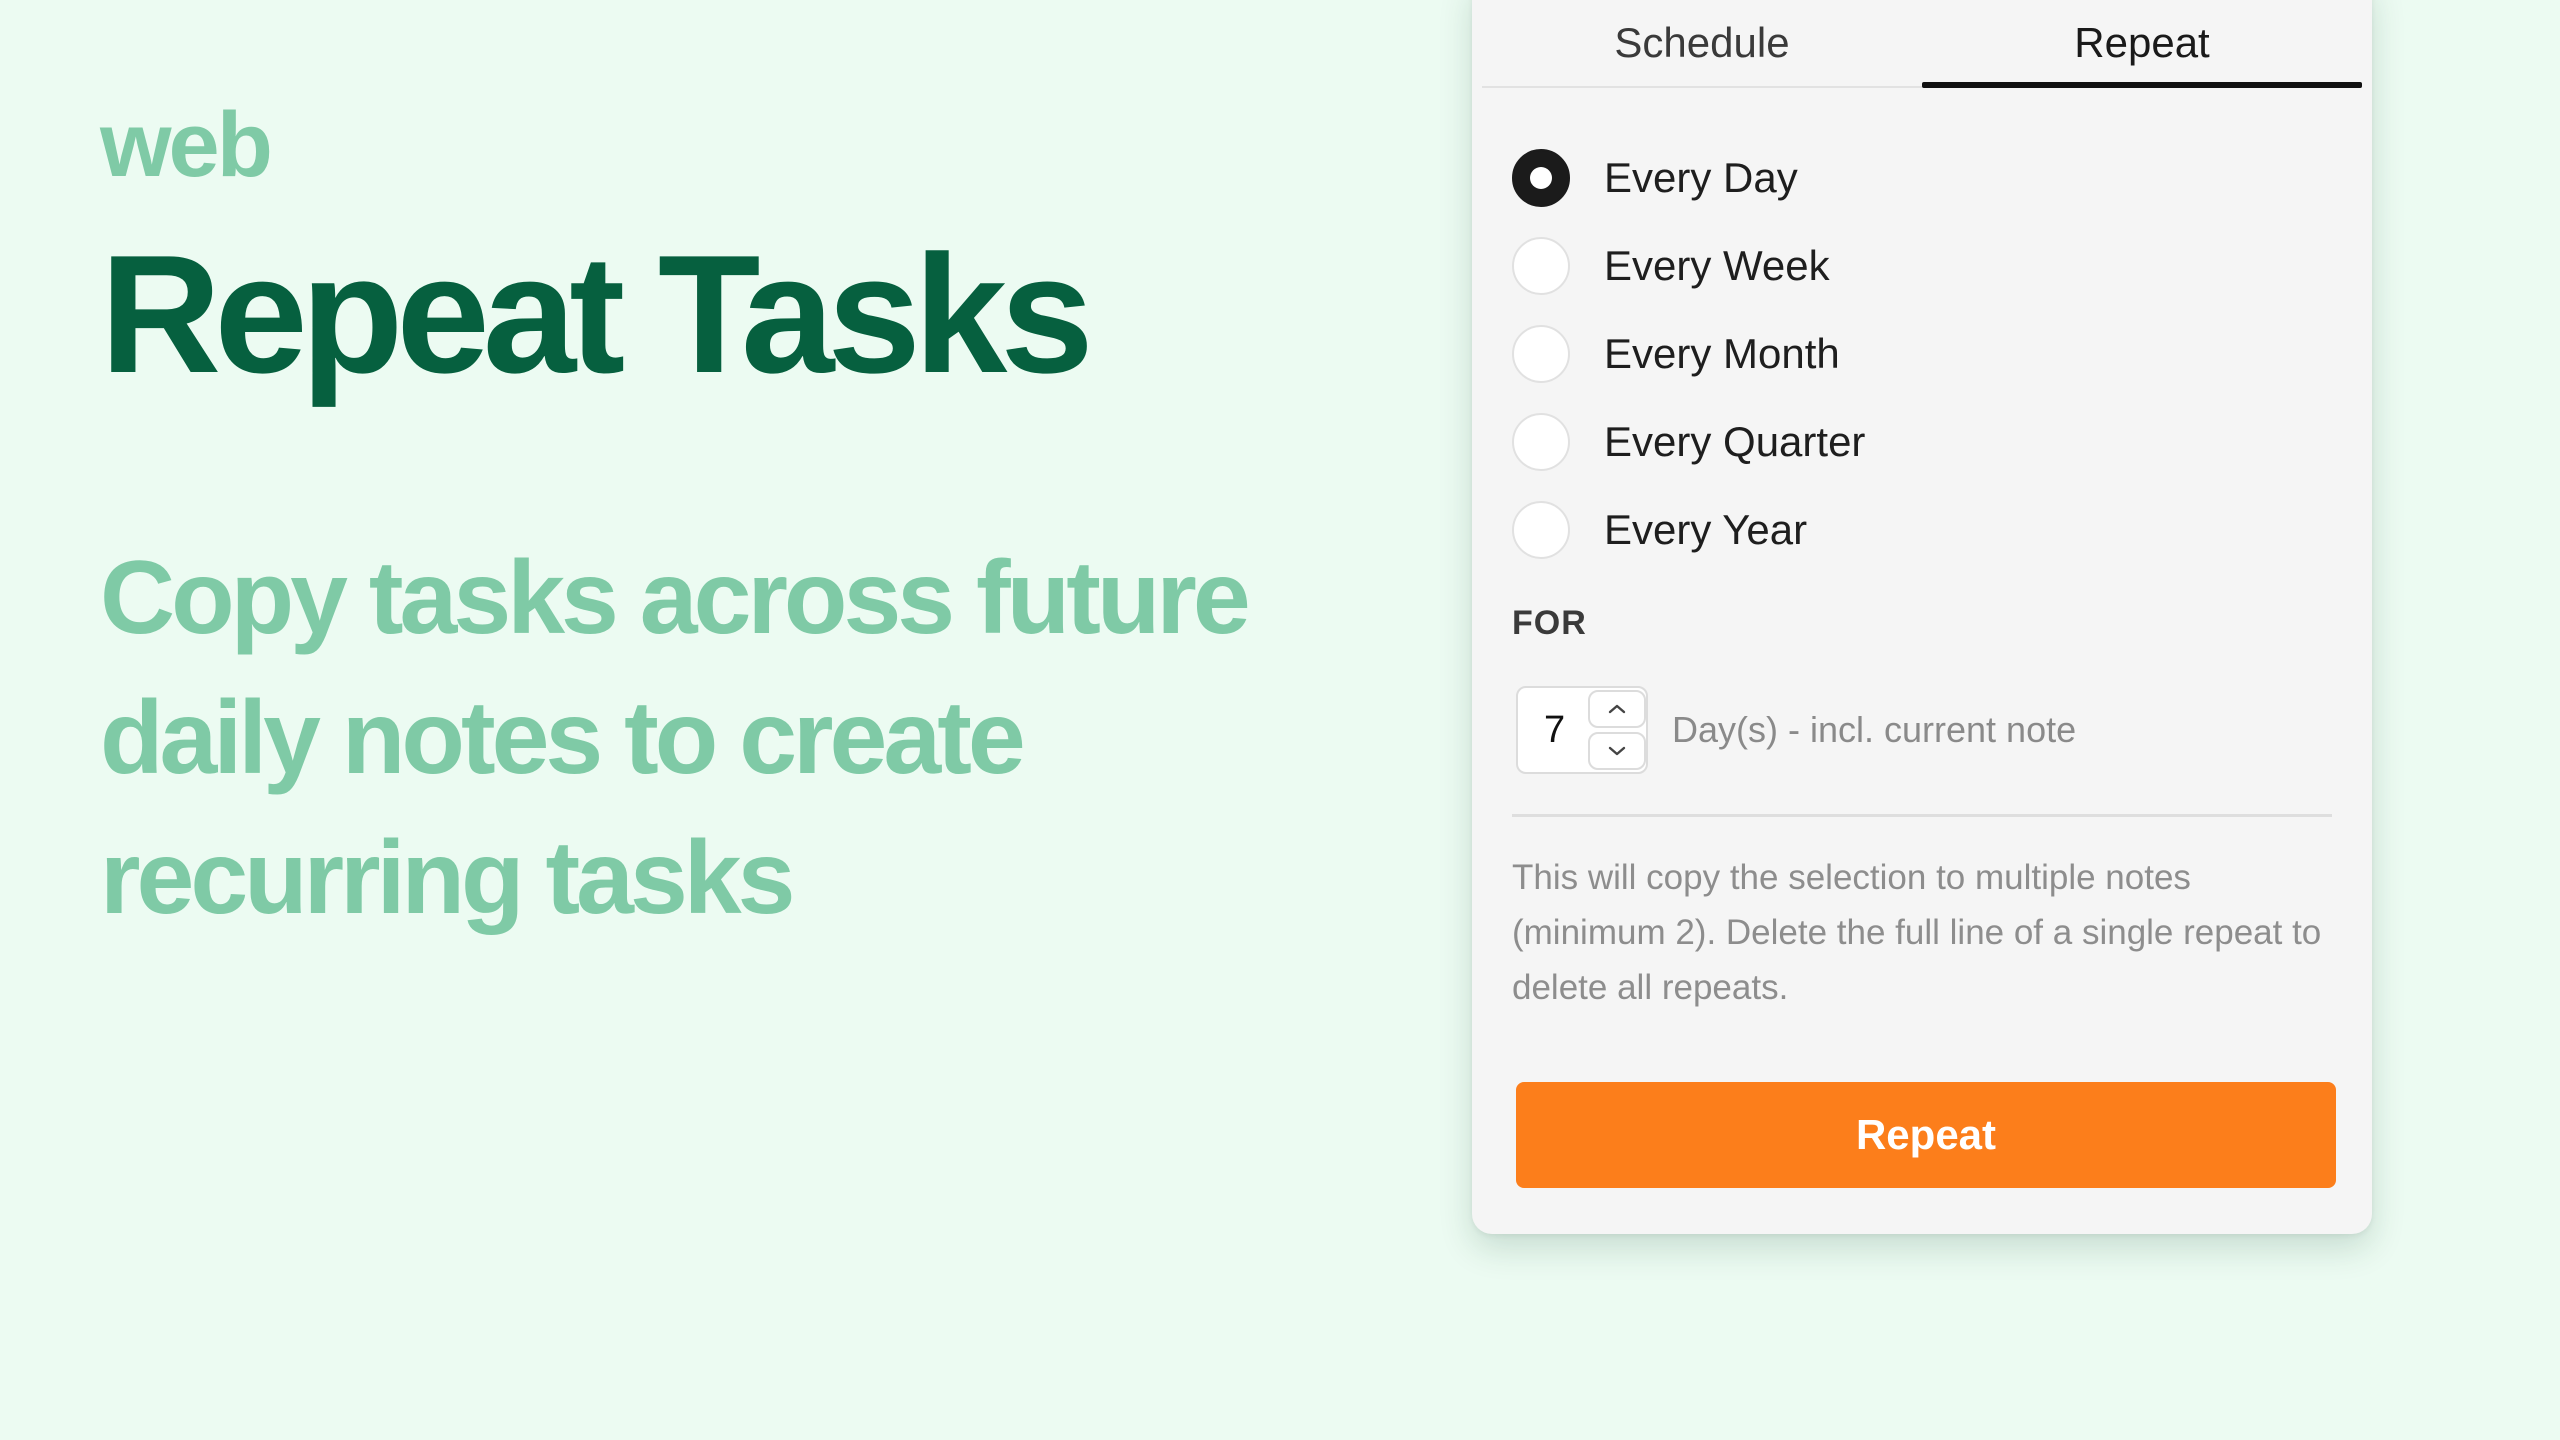  What do you see at coordinates (1582, 730) in the screenshot?
I see `duration-stepper: 7` at bounding box center [1582, 730].